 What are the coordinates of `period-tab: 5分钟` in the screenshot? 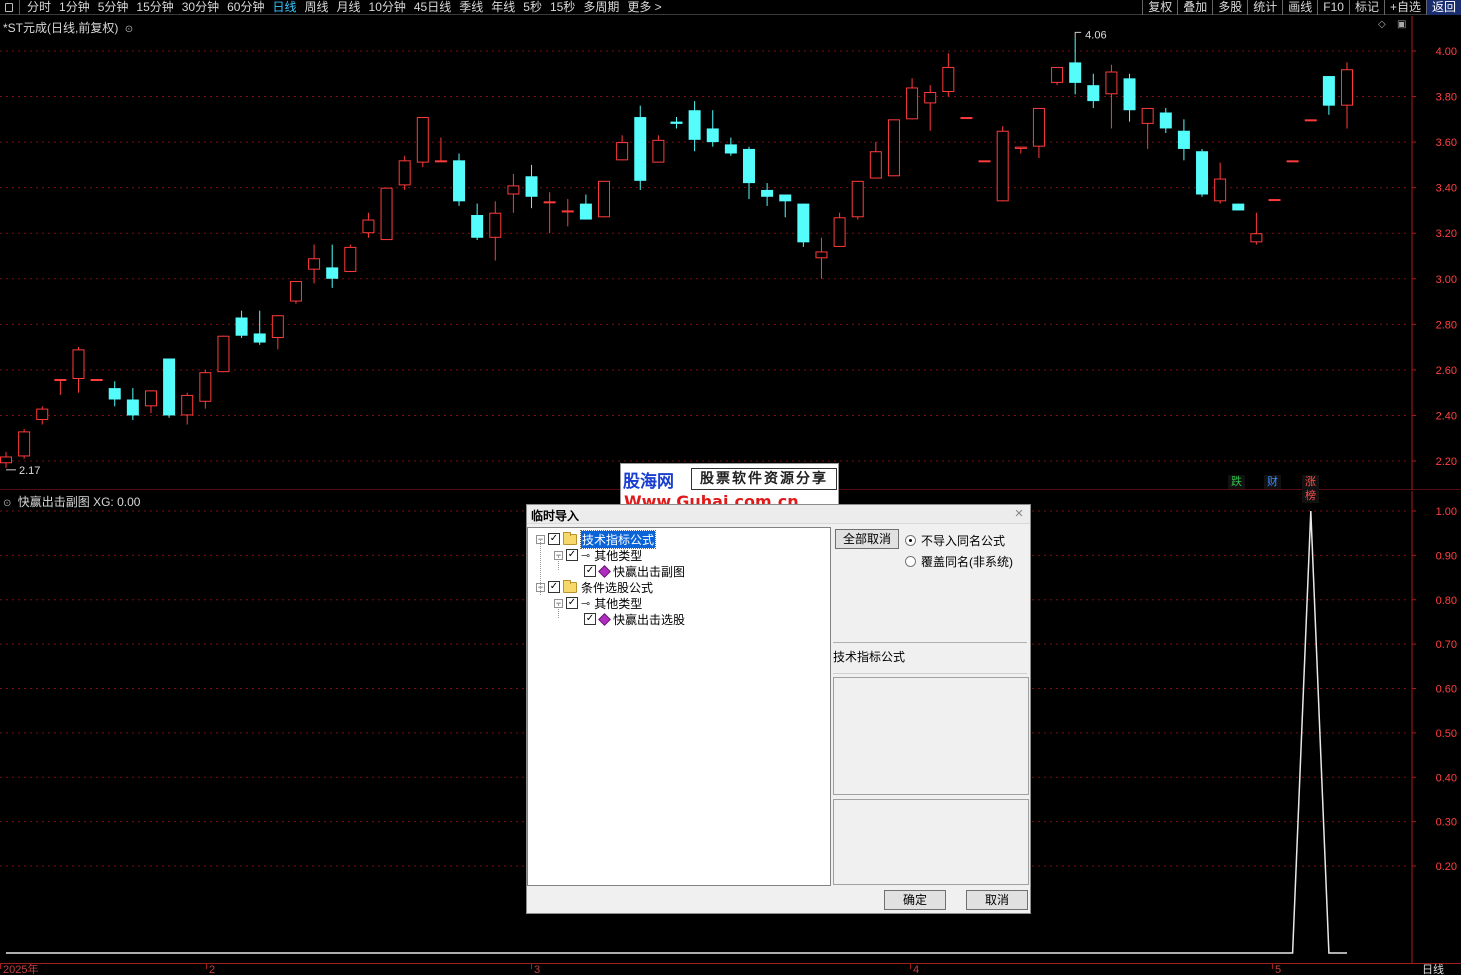 It's located at (113, 7).